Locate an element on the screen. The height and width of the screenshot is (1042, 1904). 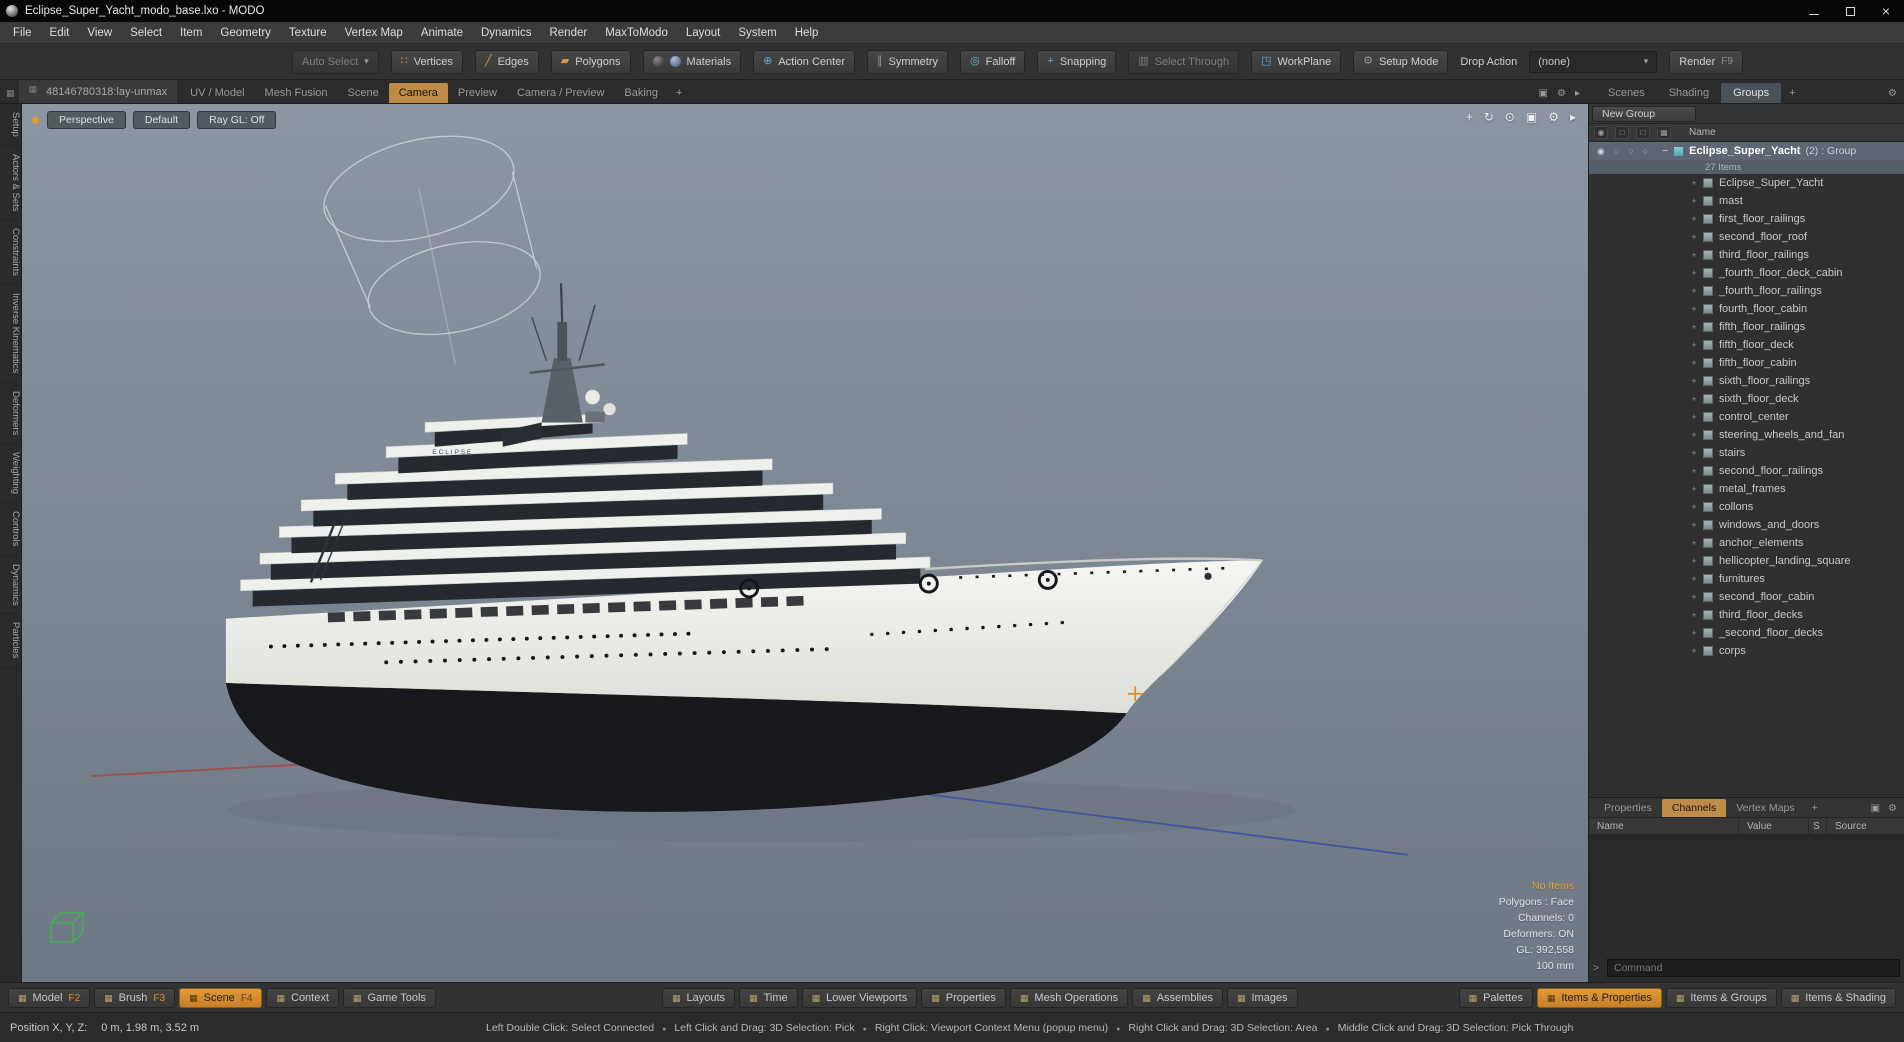
add-tab-button: + is located at coordinates (679, 93).